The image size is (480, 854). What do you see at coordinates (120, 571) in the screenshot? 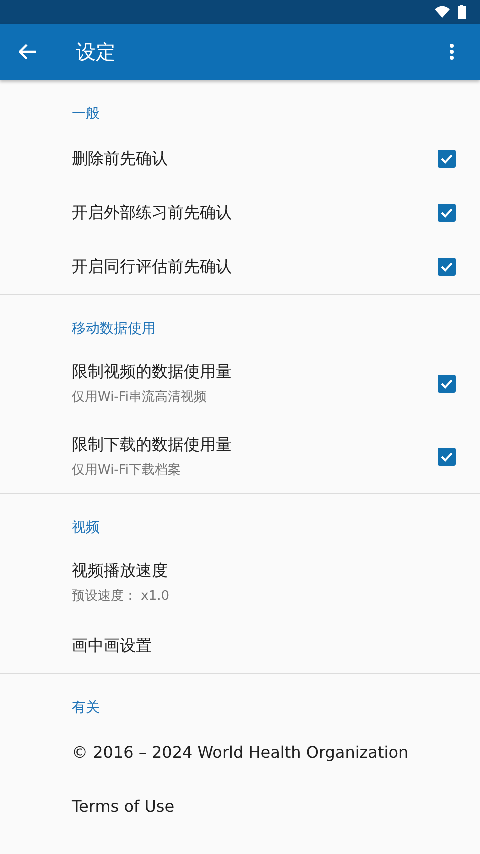
I see `setting-title: 视频播放速度` at bounding box center [120, 571].